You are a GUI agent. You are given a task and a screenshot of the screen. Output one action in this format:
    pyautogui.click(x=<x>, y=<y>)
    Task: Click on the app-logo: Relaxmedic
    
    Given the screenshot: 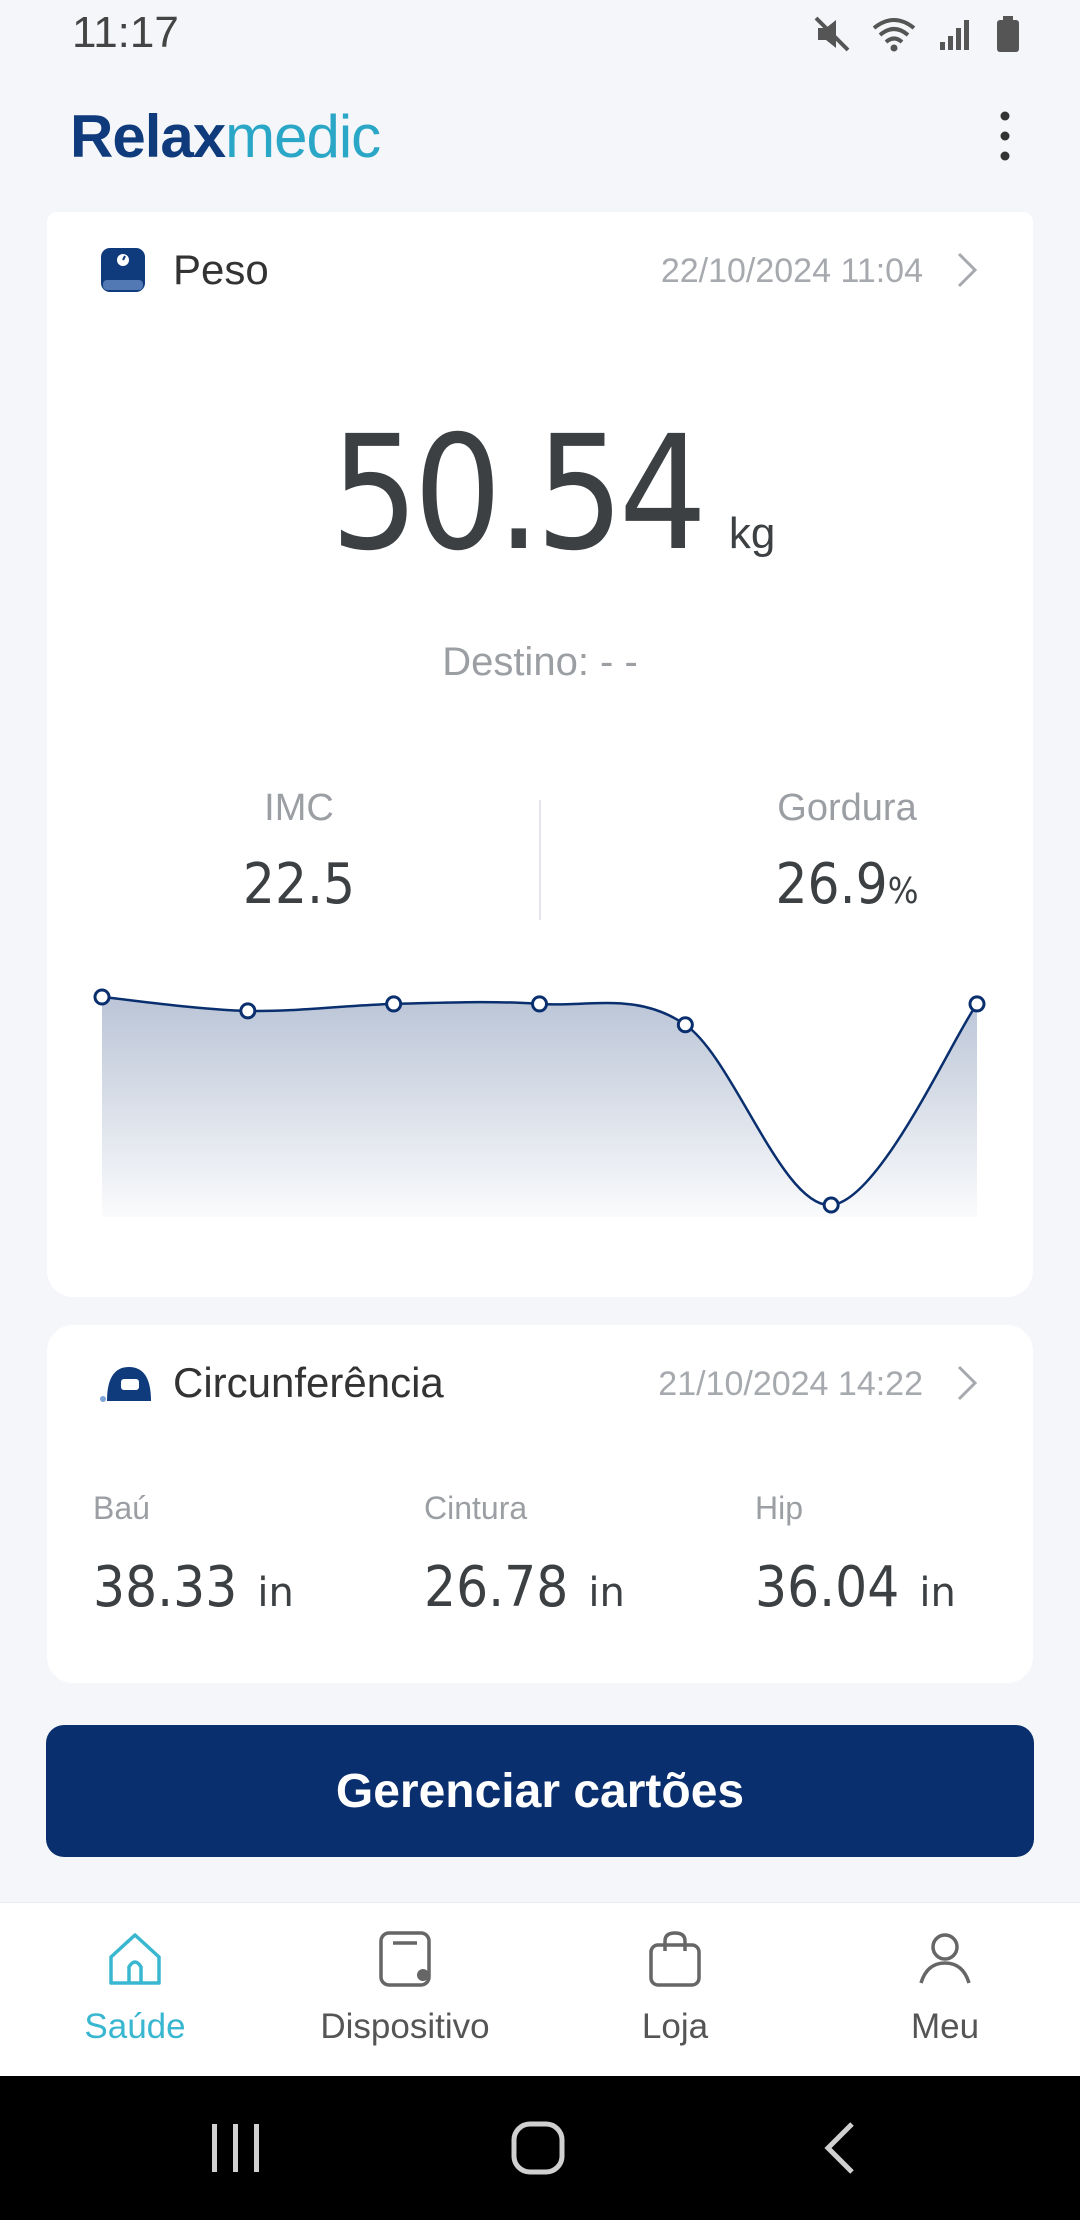 What is the action you would take?
    pyautogui.click(x=225, y=136)
    